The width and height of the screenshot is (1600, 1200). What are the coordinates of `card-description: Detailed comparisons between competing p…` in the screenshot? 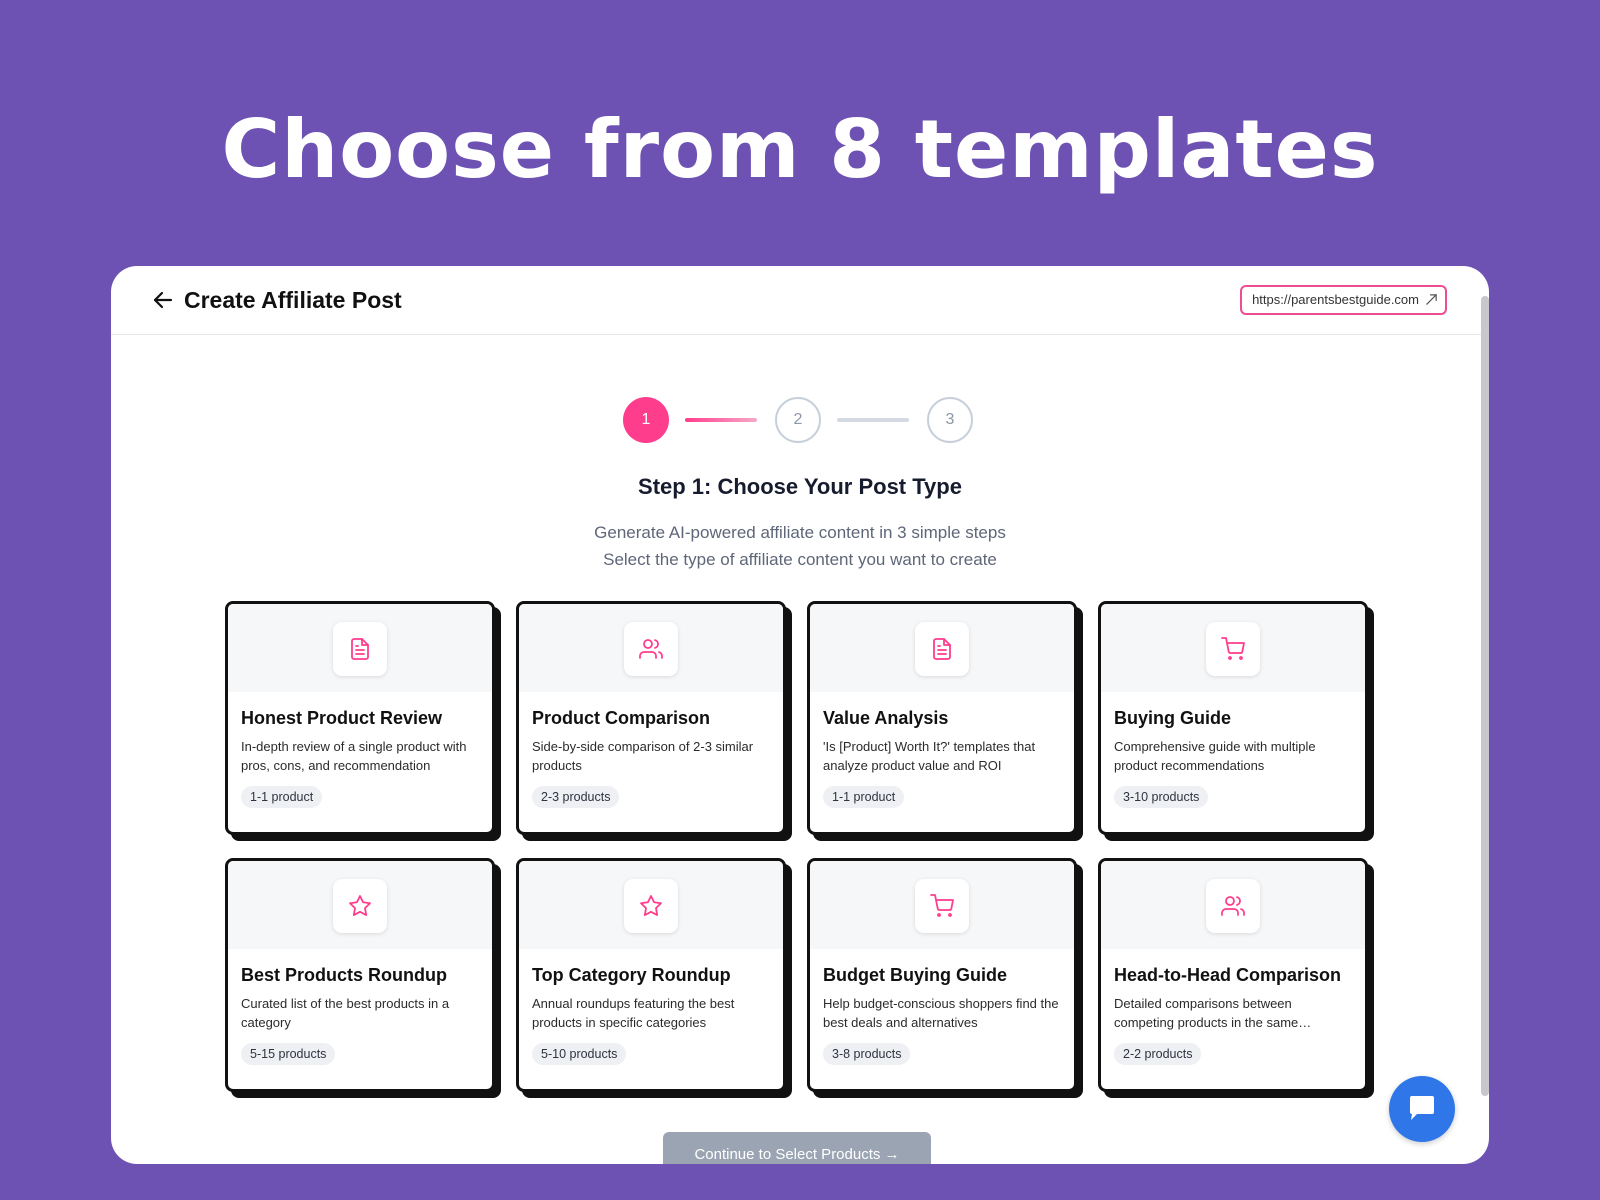 It's located at (1213, 1013).